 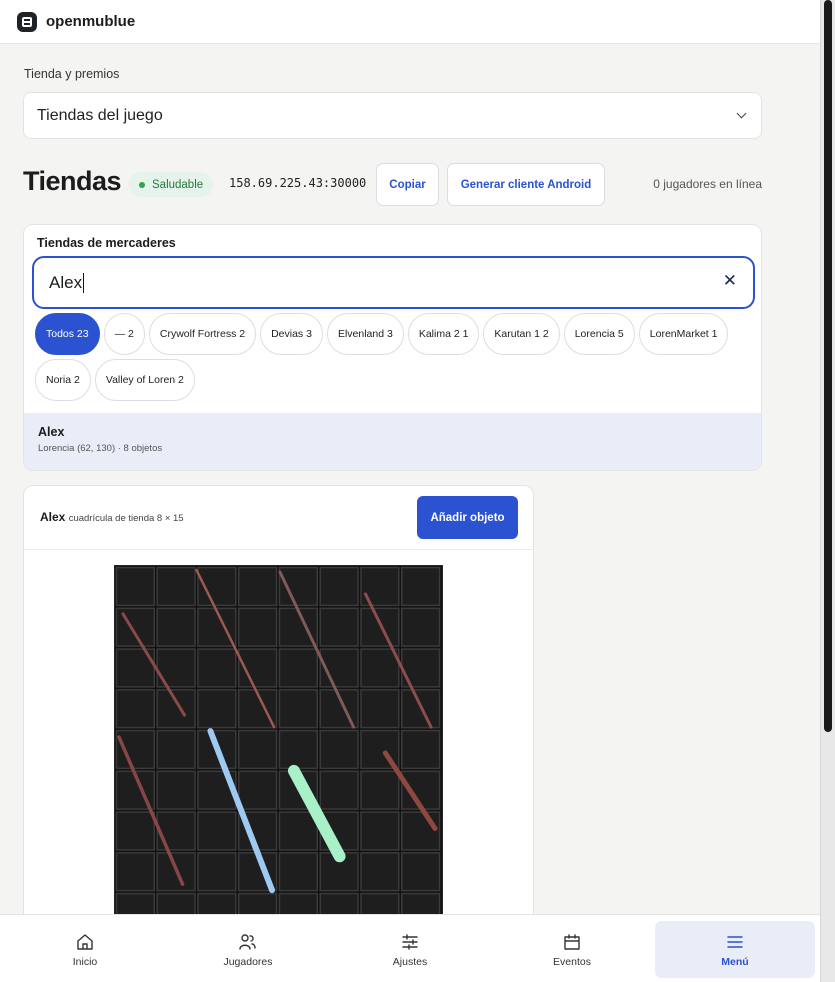 What do you see at coordinates (100, 448) in the screenshot?
I see `merchant-details: Lorencia (62, 130) · 8 objetos` at bounding box center [100, 448].